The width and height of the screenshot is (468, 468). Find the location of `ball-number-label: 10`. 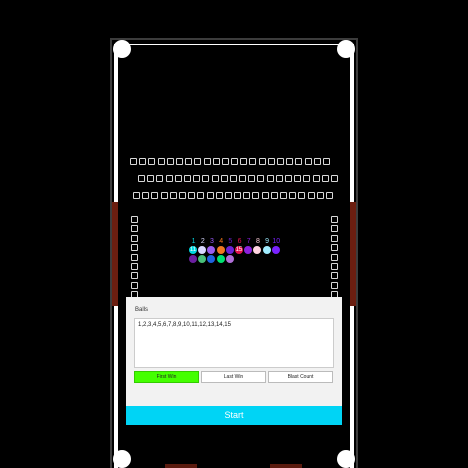

ball-number-label: 10 is located at coordinates (276, 241).